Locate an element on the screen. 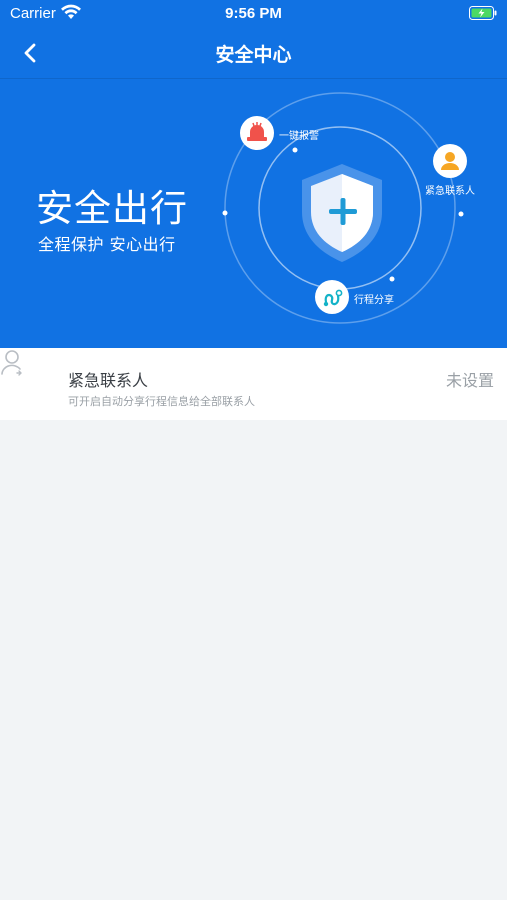 This screenshot has width=507, height=900. emergency-contact-description: 可开启自动分享行程信息给全部联系人 is located at coordinates (161, 401).